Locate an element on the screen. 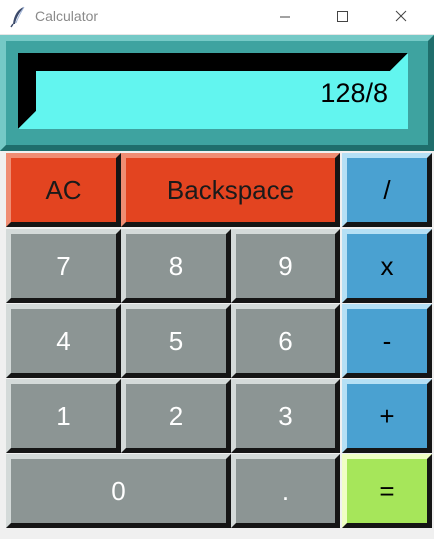  minimize-icon is located at coordinates (285, 17).